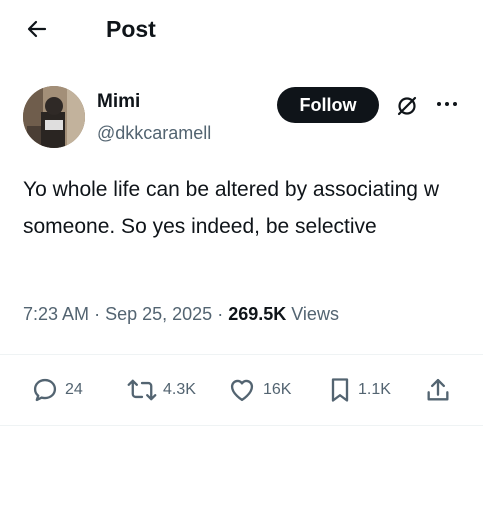 Image resolution: width=483 pixels, height=529 pixels. What do you see at coordinates (161, 390) in the screenshot?
I see `repost-button: 4.3K` at bounding box center [161, 390].